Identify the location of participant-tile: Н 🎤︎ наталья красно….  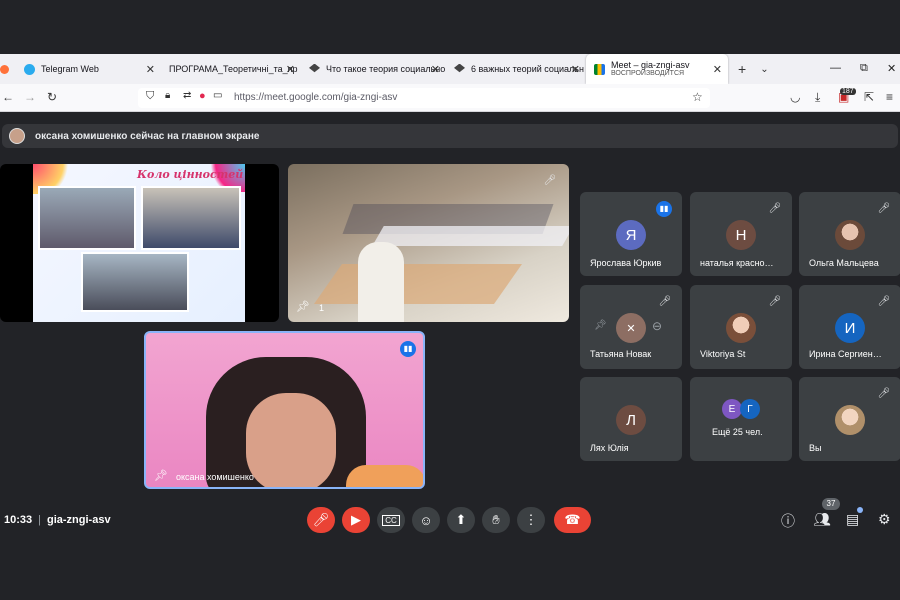
(741, 234).